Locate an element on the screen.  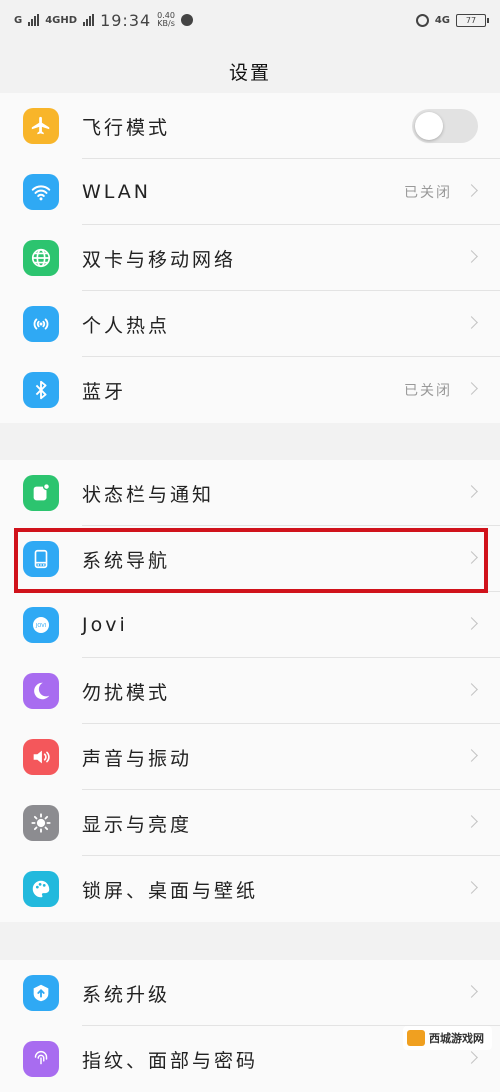
settings-item-dual-sim: 双卡与移动网络 is located at coordinates (250, 258).